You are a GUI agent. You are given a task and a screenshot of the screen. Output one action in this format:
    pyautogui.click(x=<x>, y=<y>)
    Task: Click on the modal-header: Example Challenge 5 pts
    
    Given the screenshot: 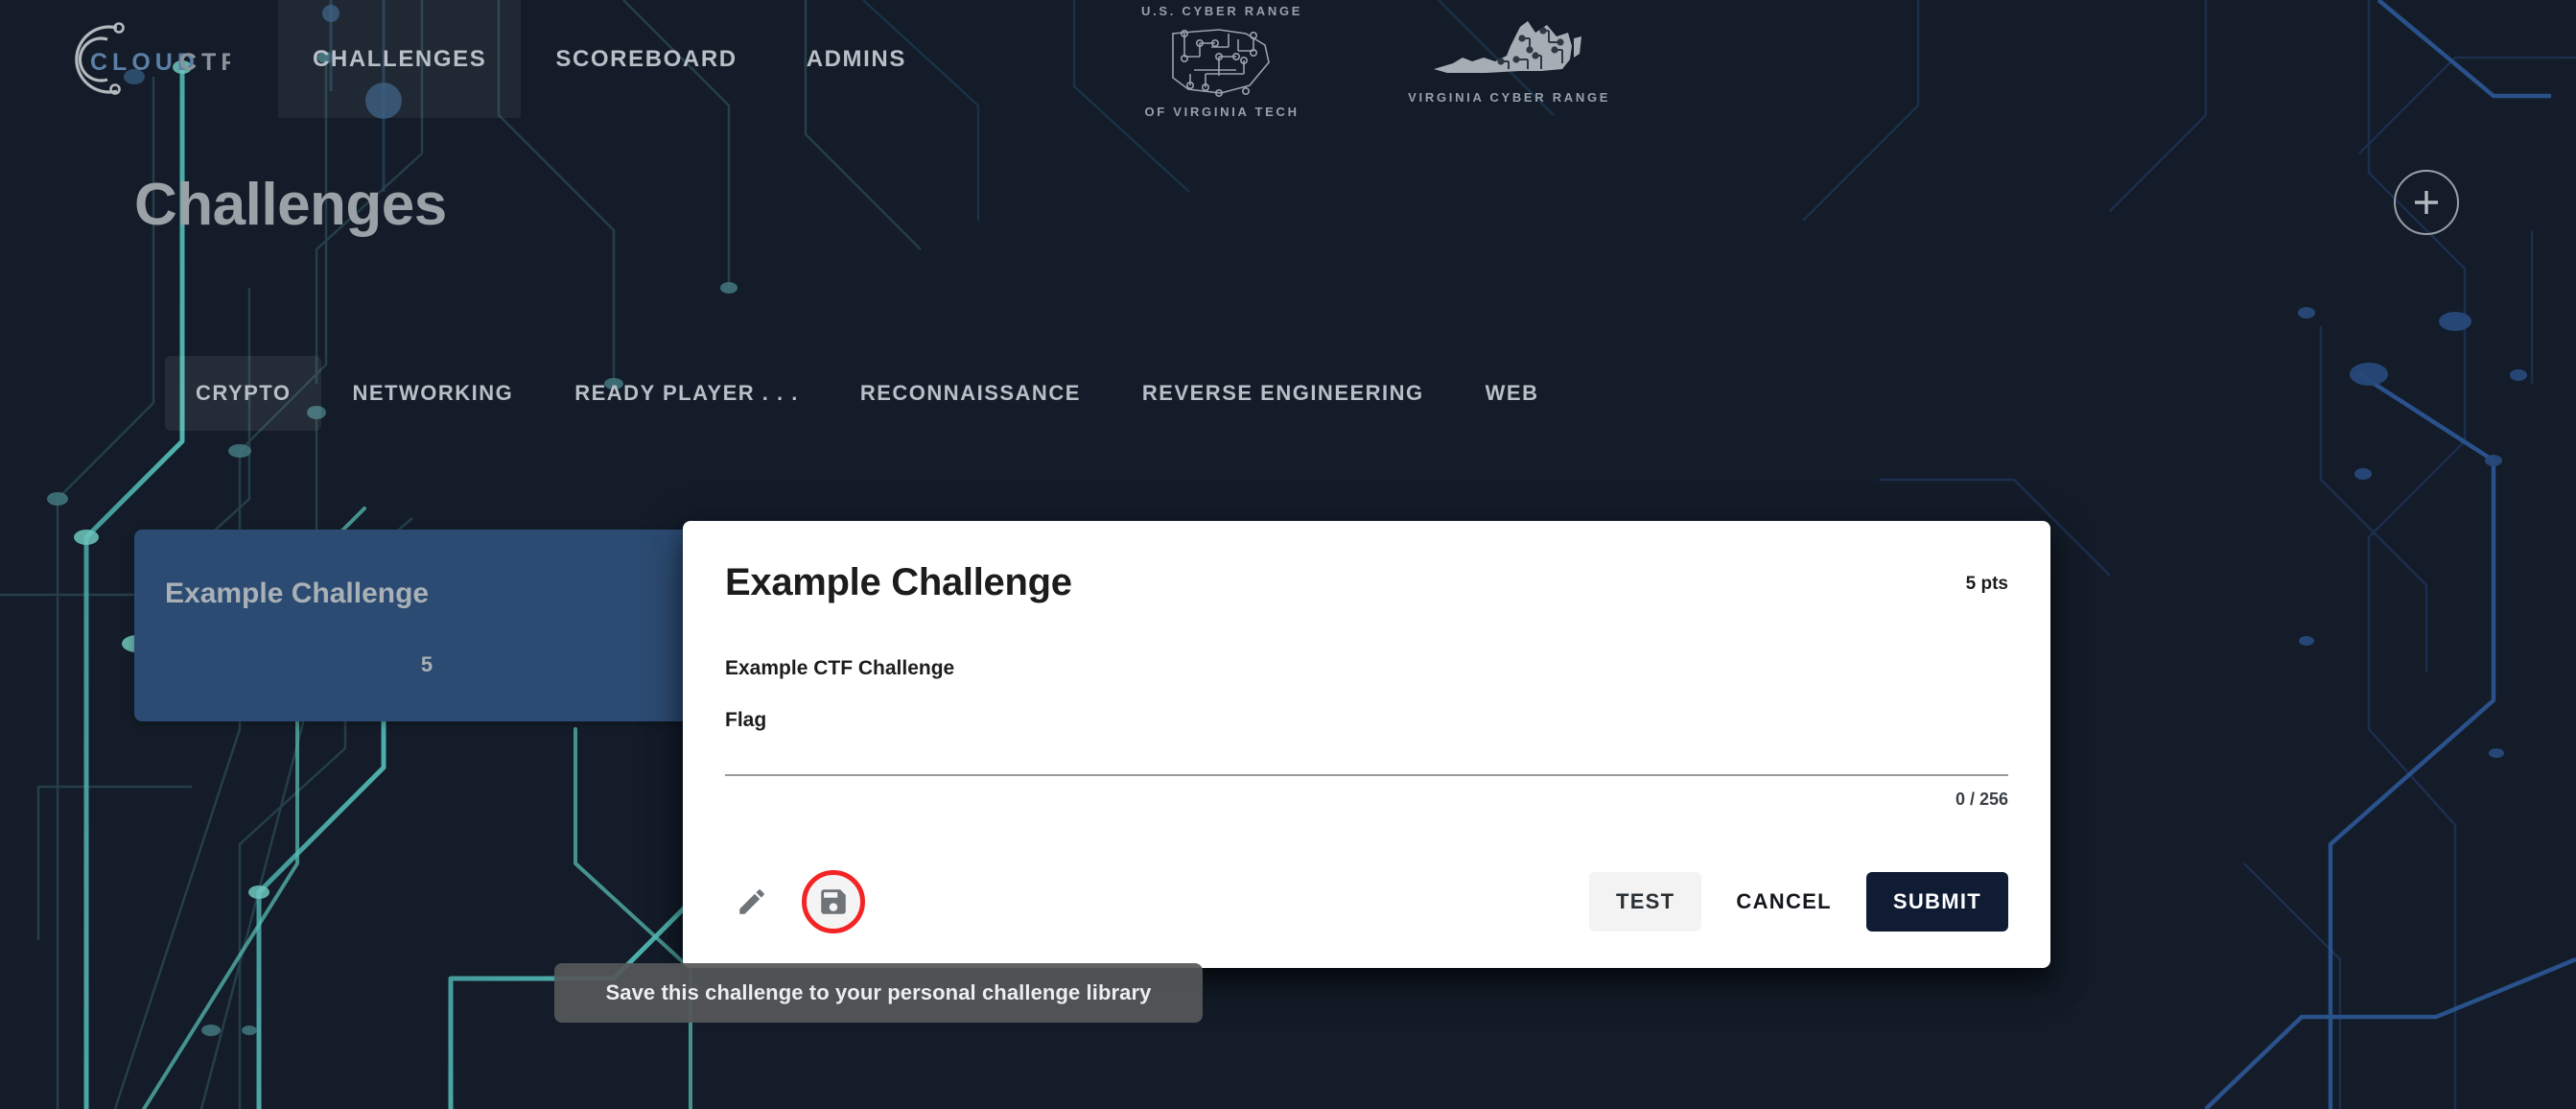 What is the action you would take?
    pyautogui.click(x=1366, y=573)
    